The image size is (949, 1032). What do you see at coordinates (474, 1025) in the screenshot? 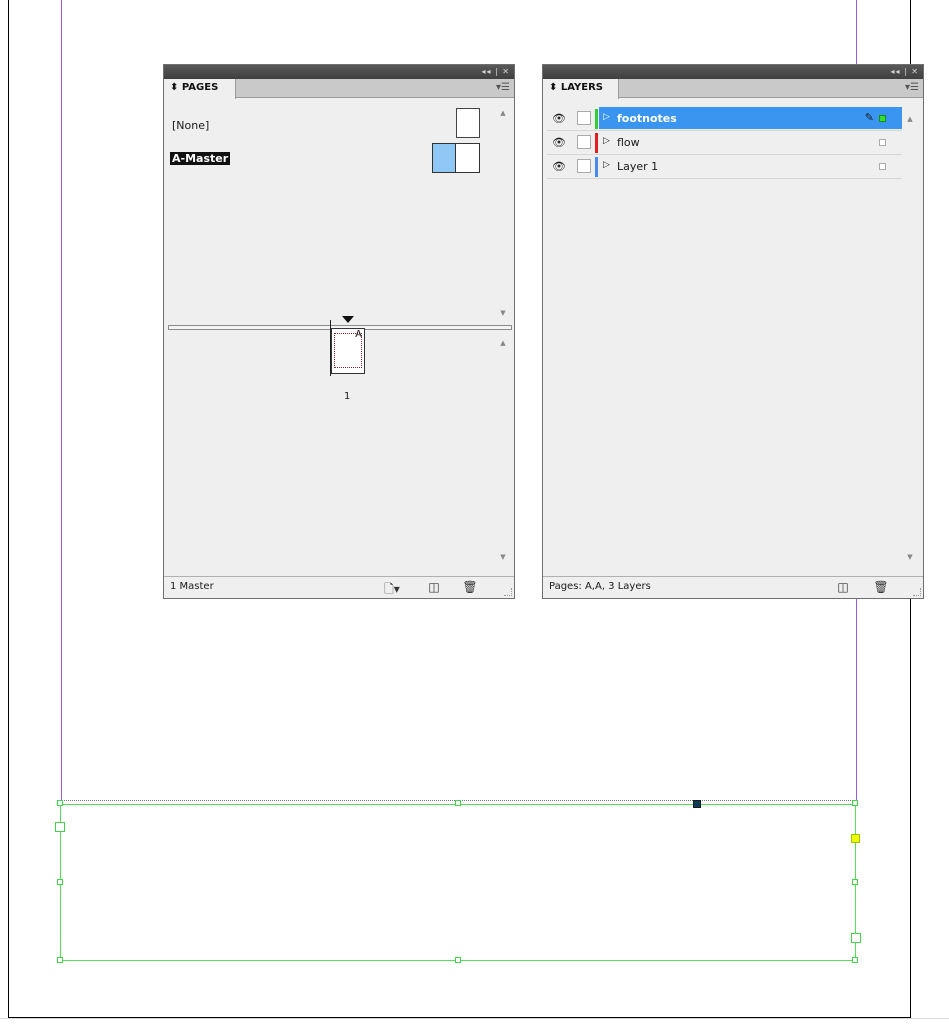
I see `pasteboard` at bounding box center [474, 1025].